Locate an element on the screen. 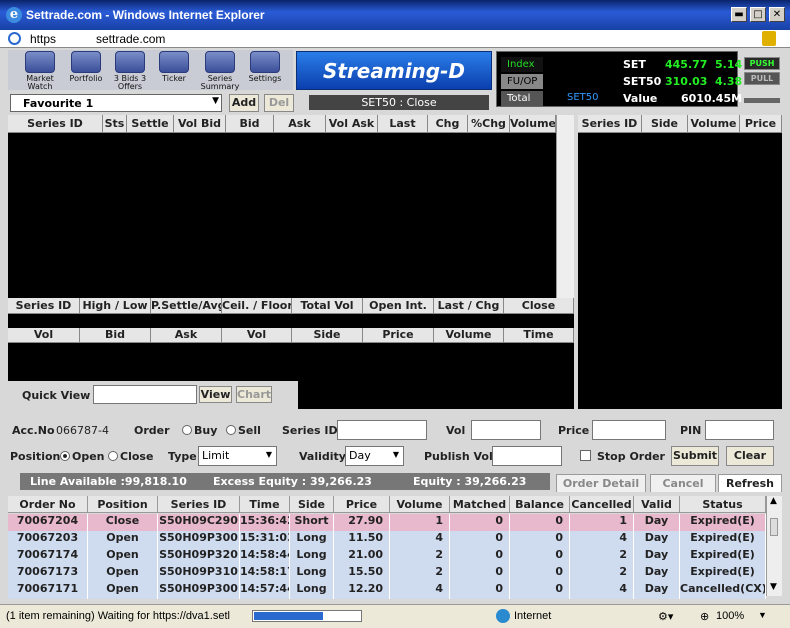 Image resolution: width=790 pixels, height=628 pixels. sell-radio: Sell is located at coordinates (243, 430).